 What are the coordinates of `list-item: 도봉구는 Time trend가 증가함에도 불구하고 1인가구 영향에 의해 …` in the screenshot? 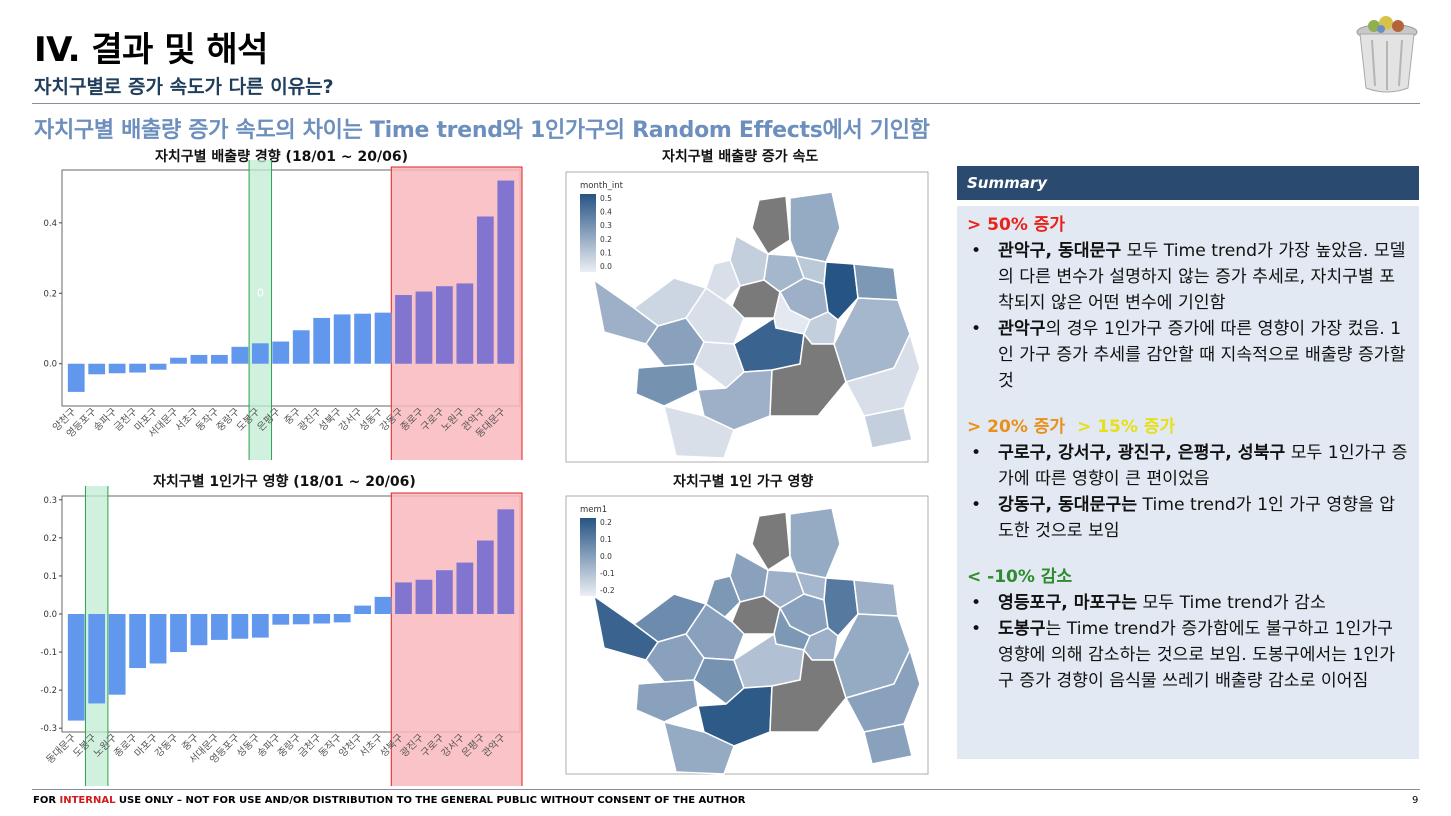 It's located at (1188, 655).